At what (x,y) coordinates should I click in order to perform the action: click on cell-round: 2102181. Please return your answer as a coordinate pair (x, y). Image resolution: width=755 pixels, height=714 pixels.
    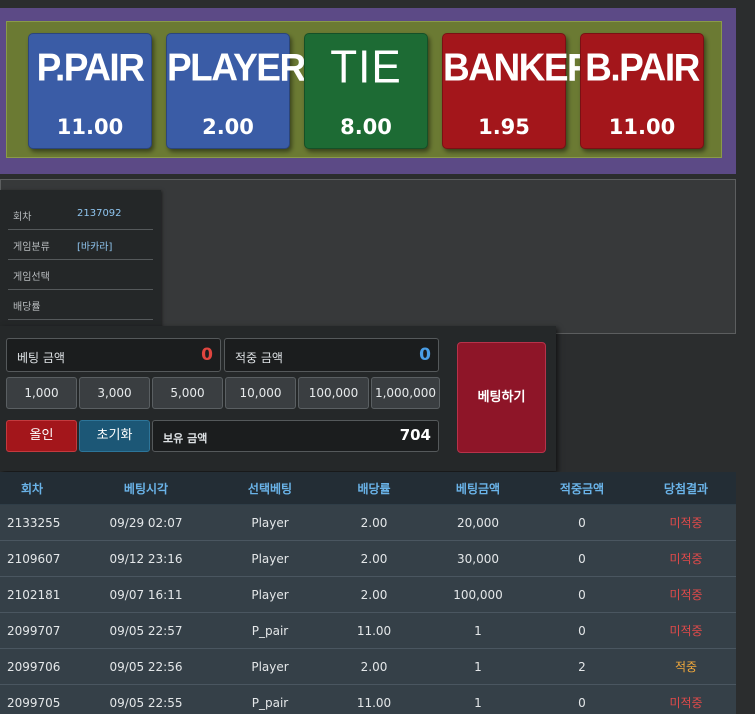
    Looking at the image, I should click on (34, 594).